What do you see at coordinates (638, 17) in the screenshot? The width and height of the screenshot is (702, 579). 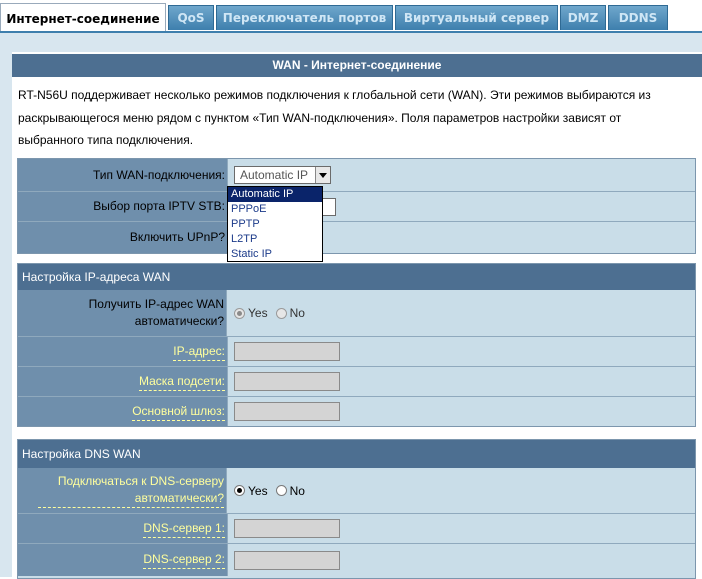 I see `tab-ddns: DDNS` at bounding box center [638, 17].